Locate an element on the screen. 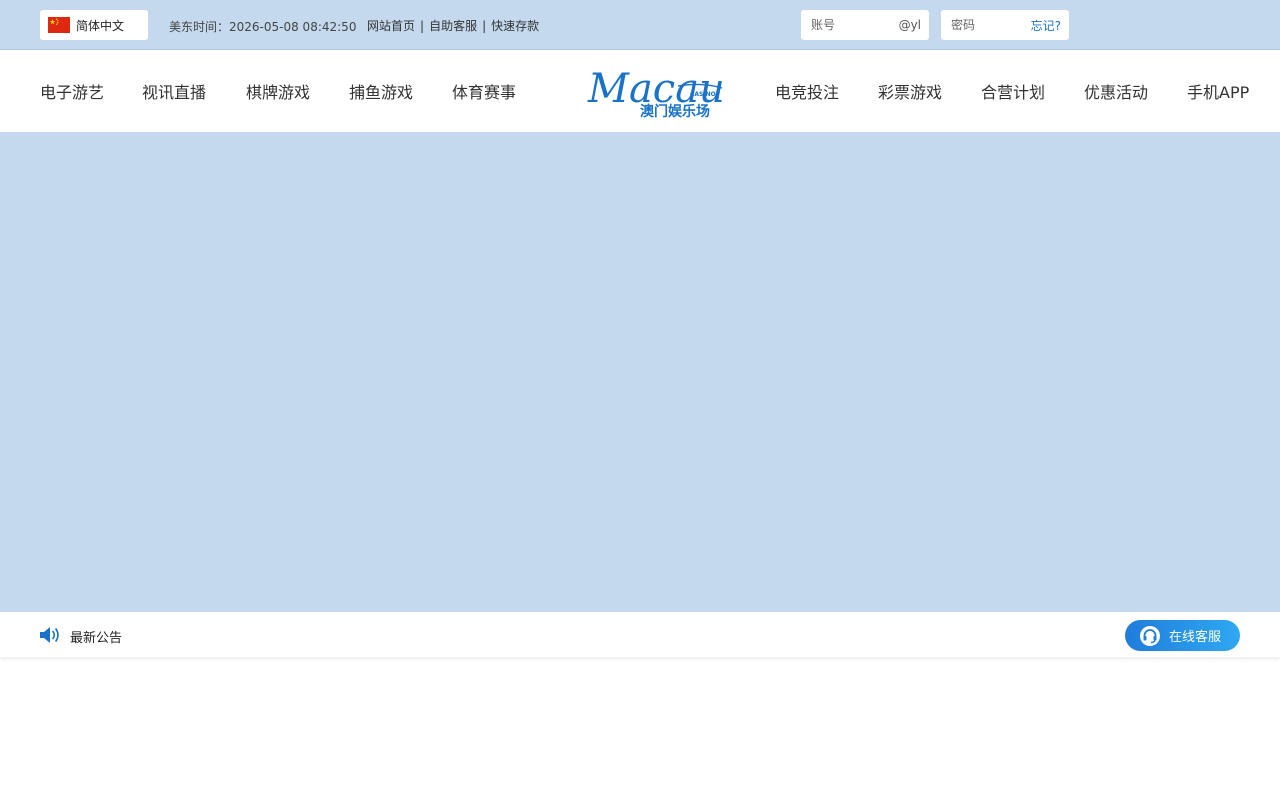 The width and height of the screenshot is (1280, 800). self-service-link: 自助客服 is located at coordinates (453, 25).